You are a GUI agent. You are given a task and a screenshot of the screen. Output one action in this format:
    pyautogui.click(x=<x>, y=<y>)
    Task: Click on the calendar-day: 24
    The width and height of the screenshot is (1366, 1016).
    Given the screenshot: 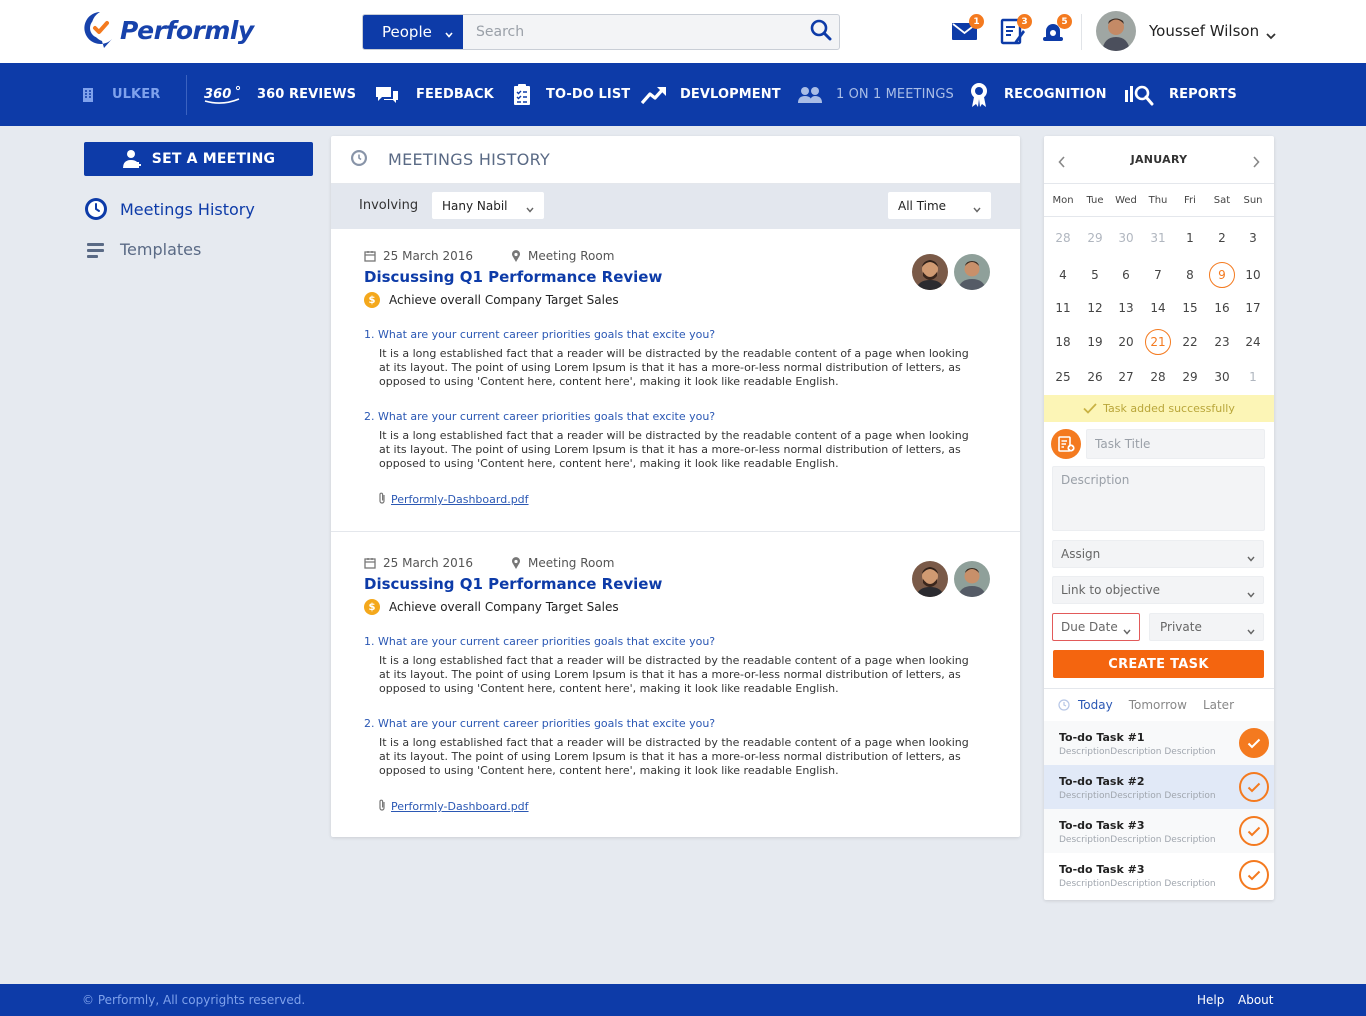 What is the action you would take?
    pyautogui.click(x=1253, y=342)
    